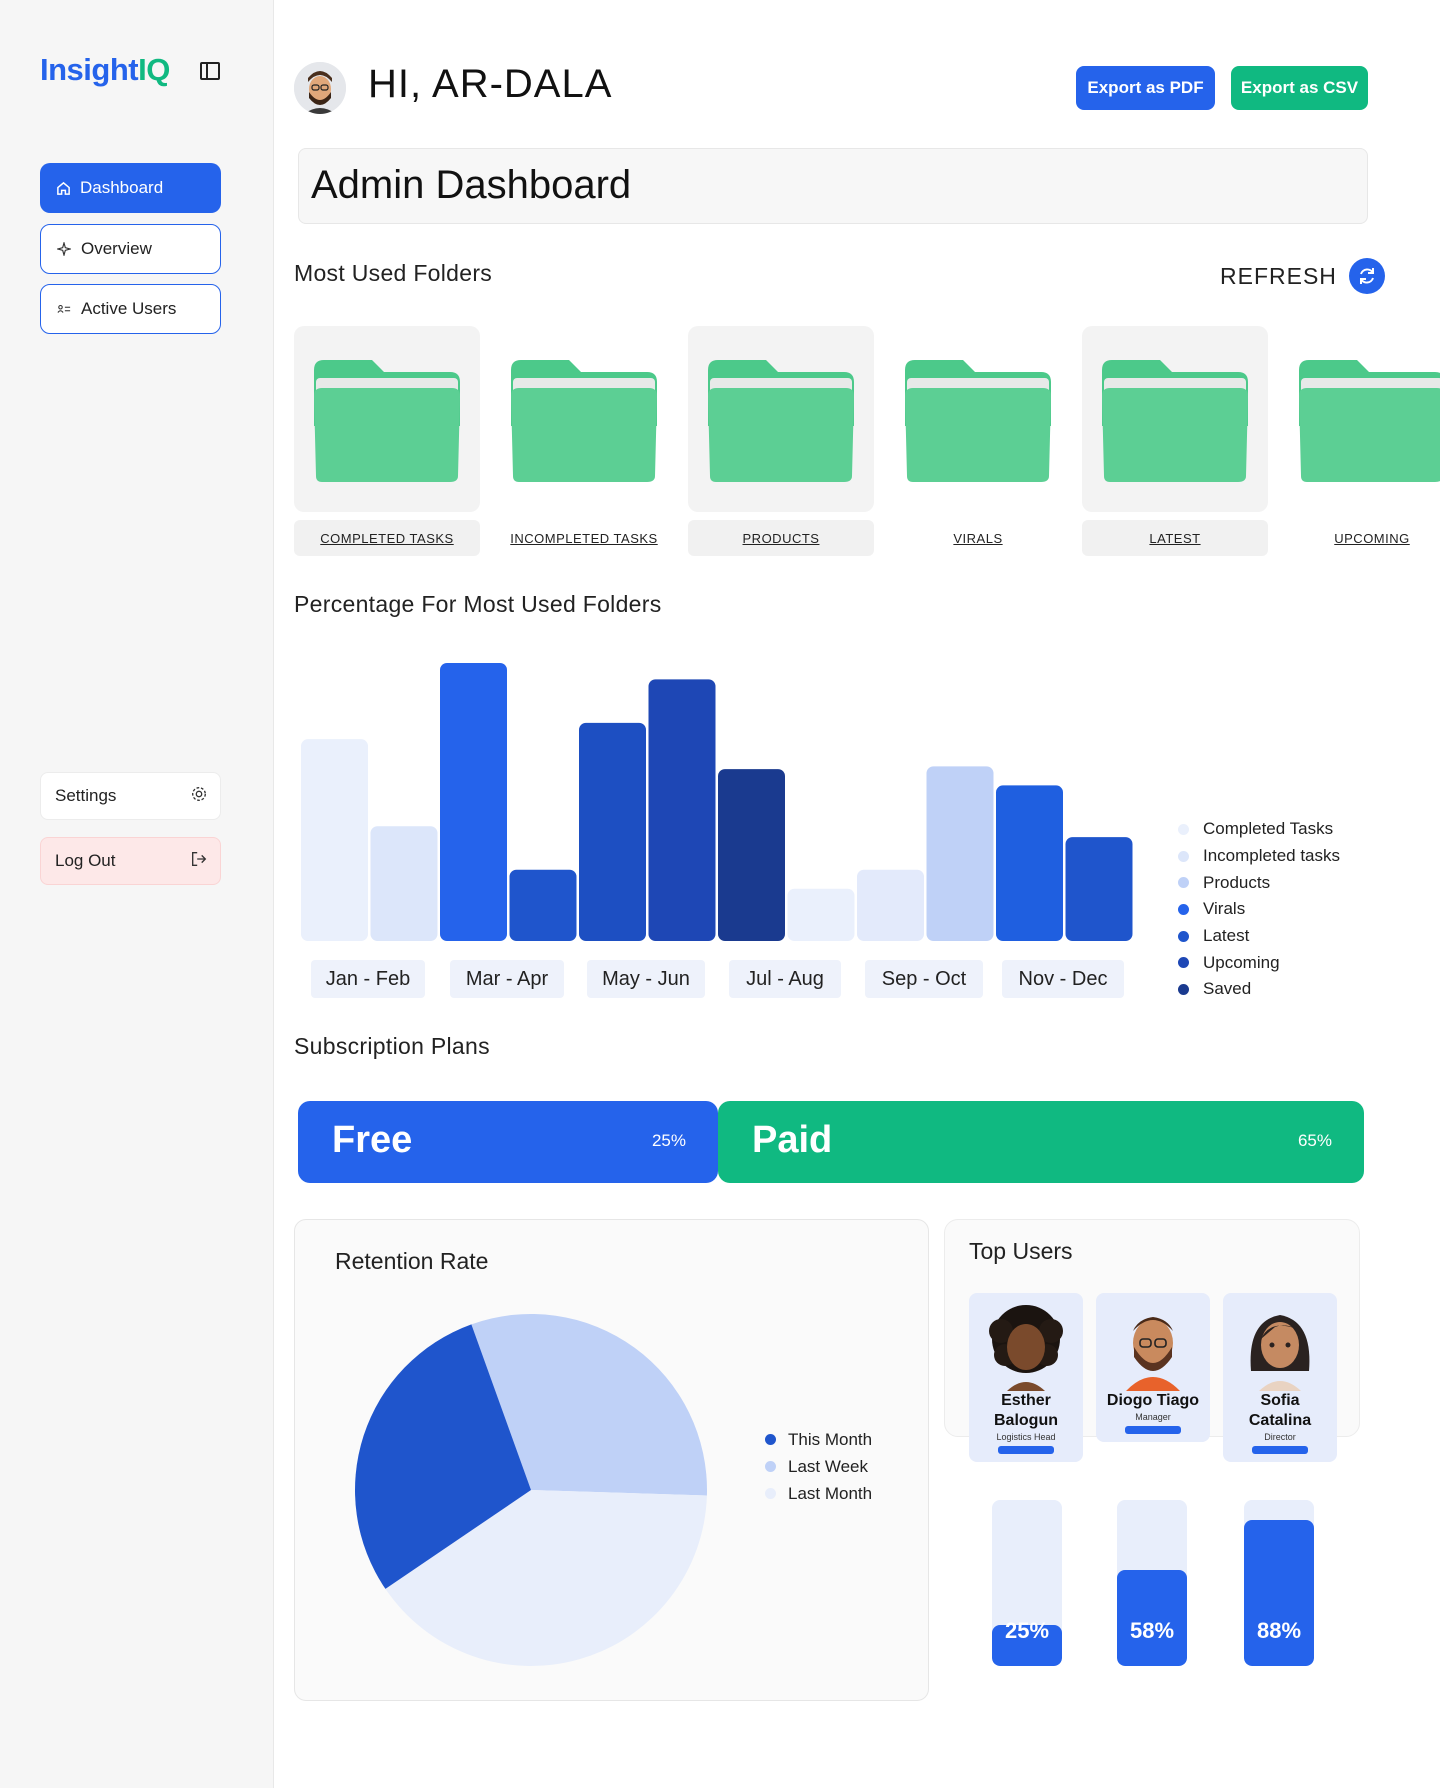  What do you see at coordinates (1359, 441) in the screenshot?
I see `folder-upcoming: UPCOMING` at bounding box center [1359, 441].